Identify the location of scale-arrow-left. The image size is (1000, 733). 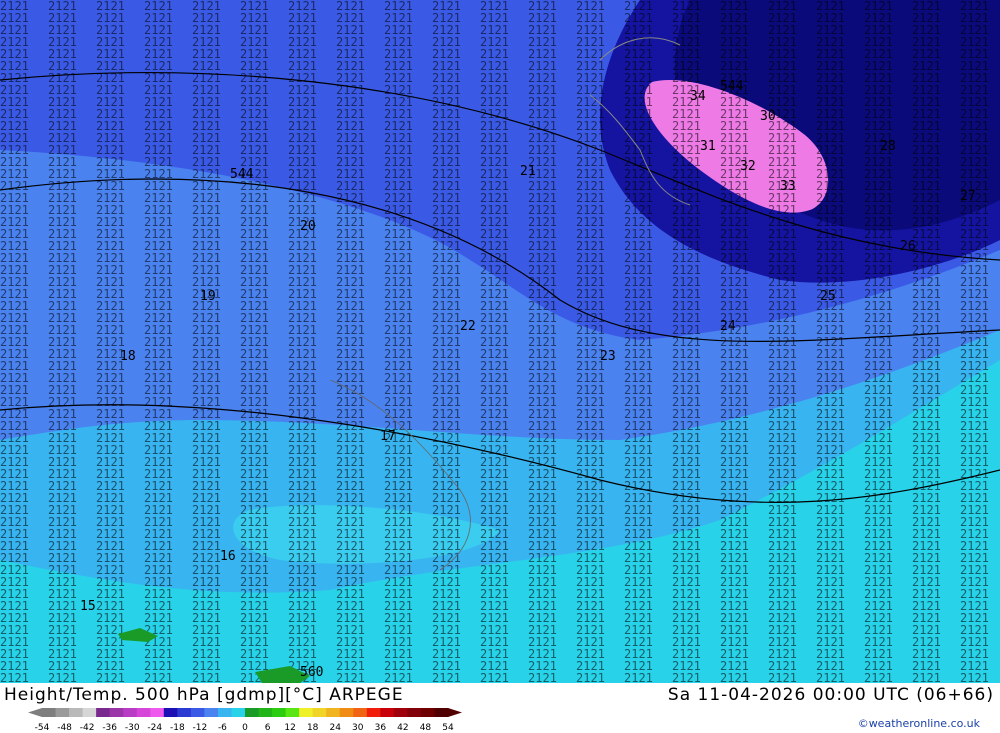
(35, 712).